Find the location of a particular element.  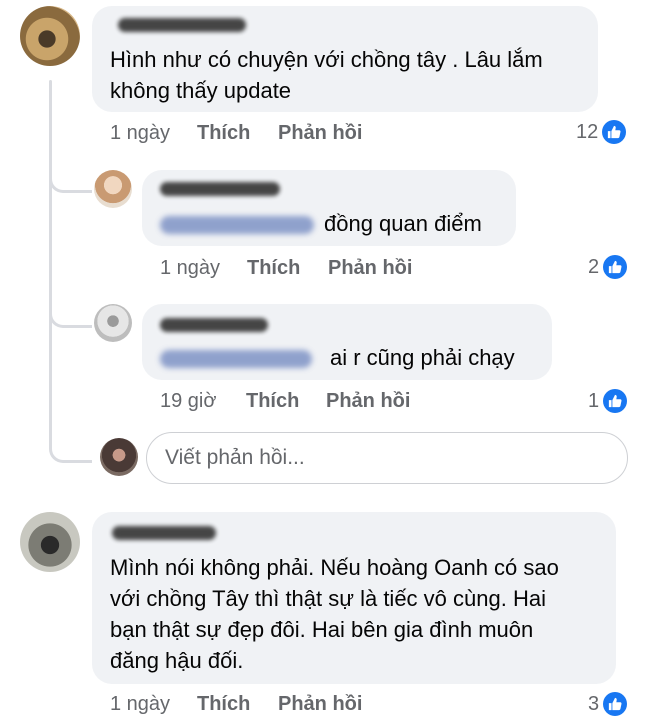

reaction-count: 3 is located at coordinates (608, 704).